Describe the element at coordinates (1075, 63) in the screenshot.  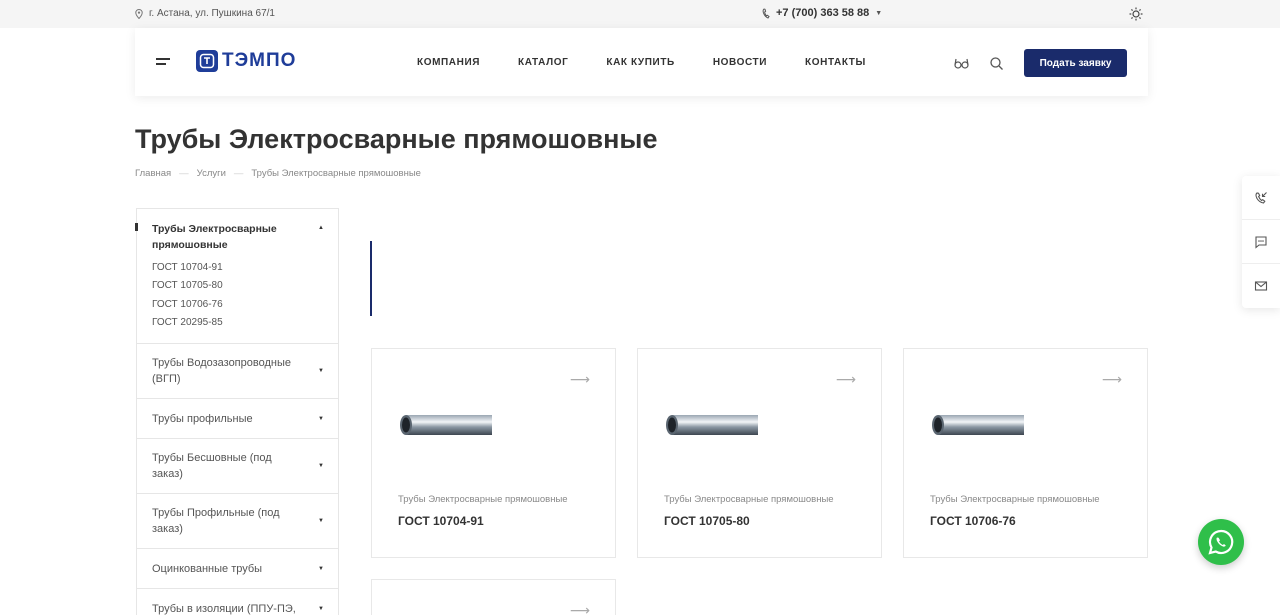
I see `submit-request-button: Подать заявку` at that location.